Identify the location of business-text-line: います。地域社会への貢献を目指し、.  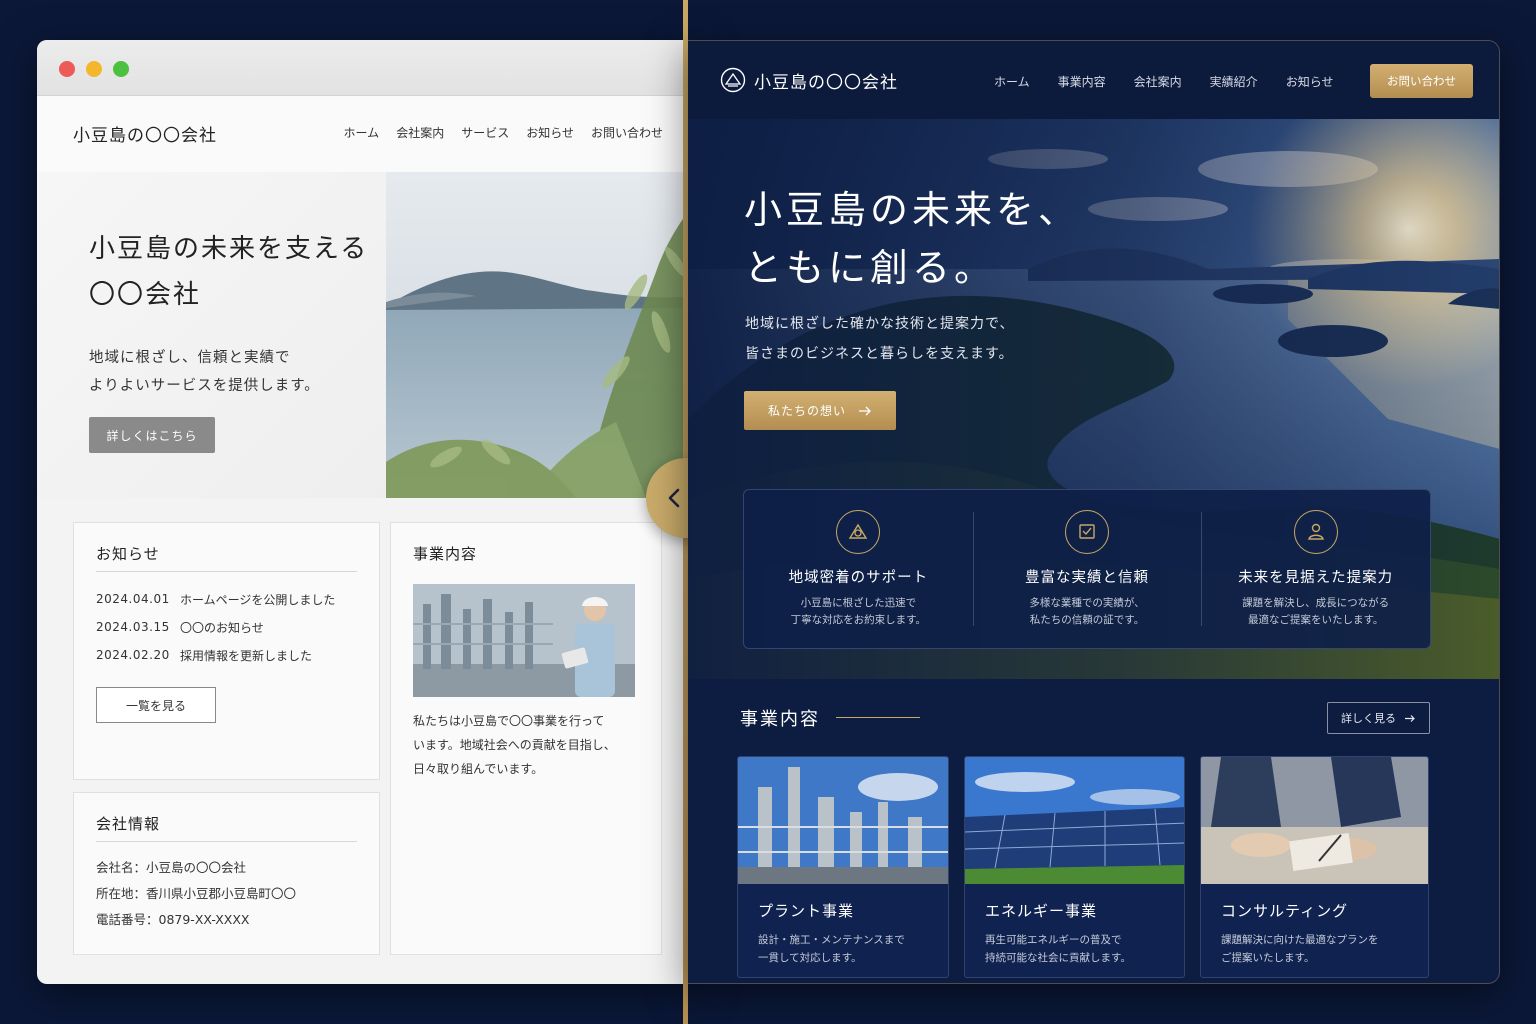
(514, 745).